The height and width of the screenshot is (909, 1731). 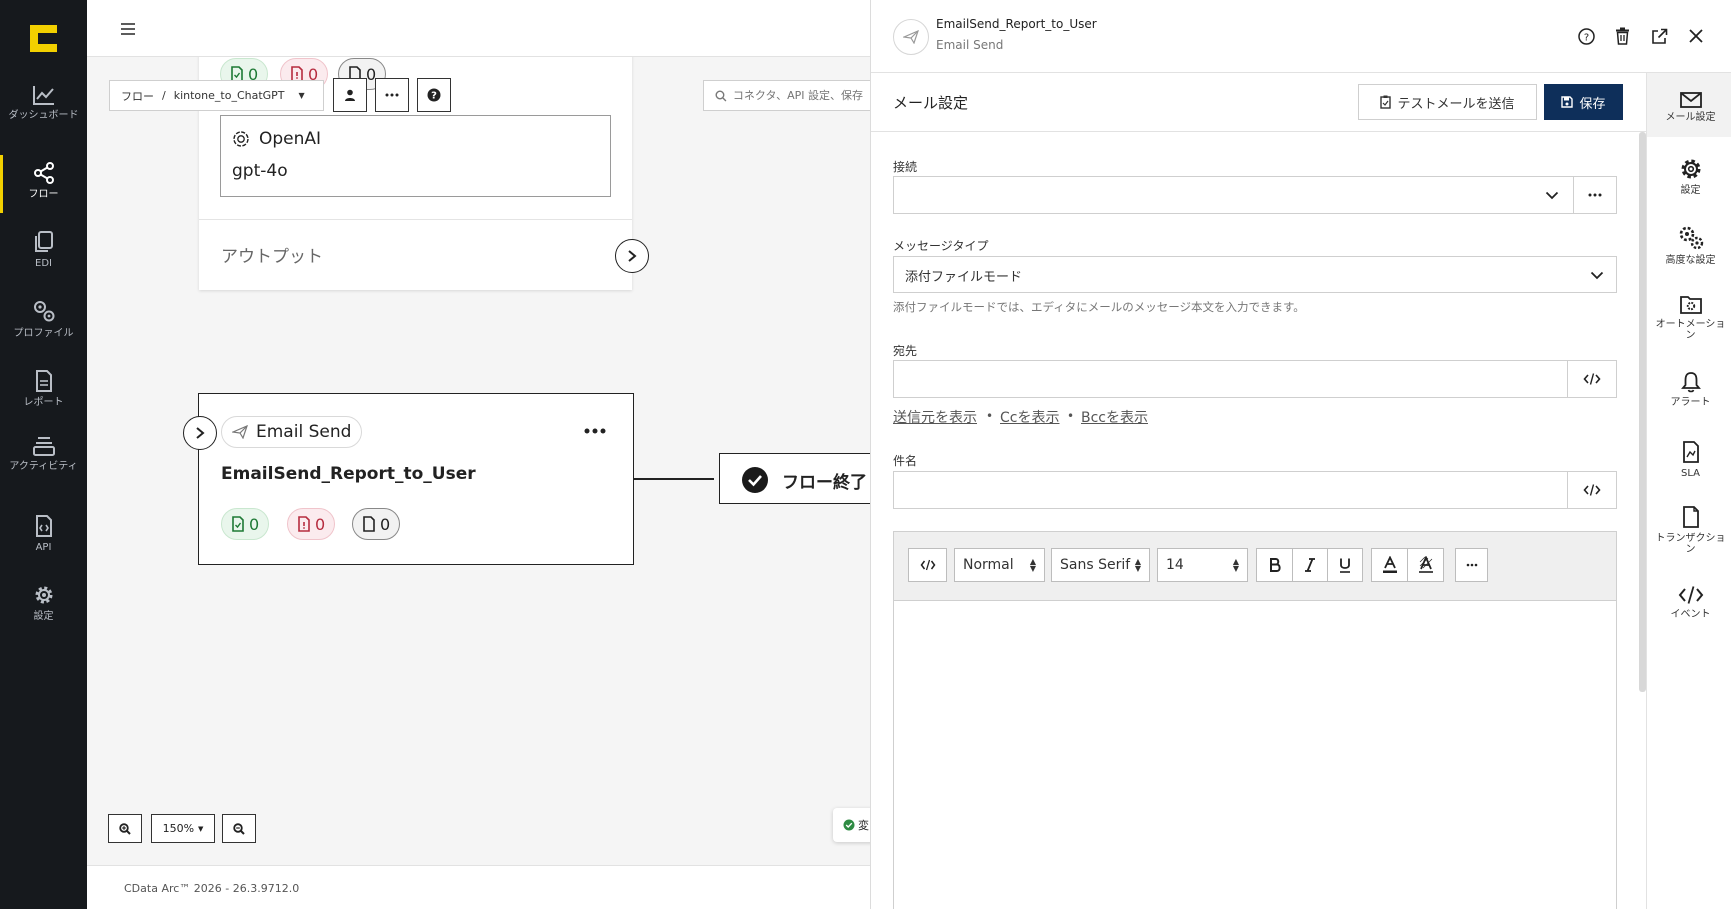 I want to click on search-input, so click(x=801, y=95).